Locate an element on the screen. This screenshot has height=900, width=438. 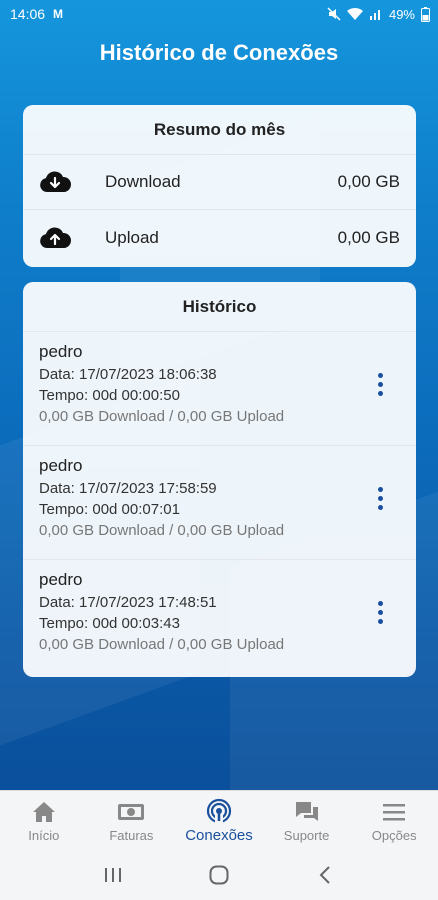
bottom-navigation: Início Faturas Conexões Suporte Opções is located at coordinates (219, 820).